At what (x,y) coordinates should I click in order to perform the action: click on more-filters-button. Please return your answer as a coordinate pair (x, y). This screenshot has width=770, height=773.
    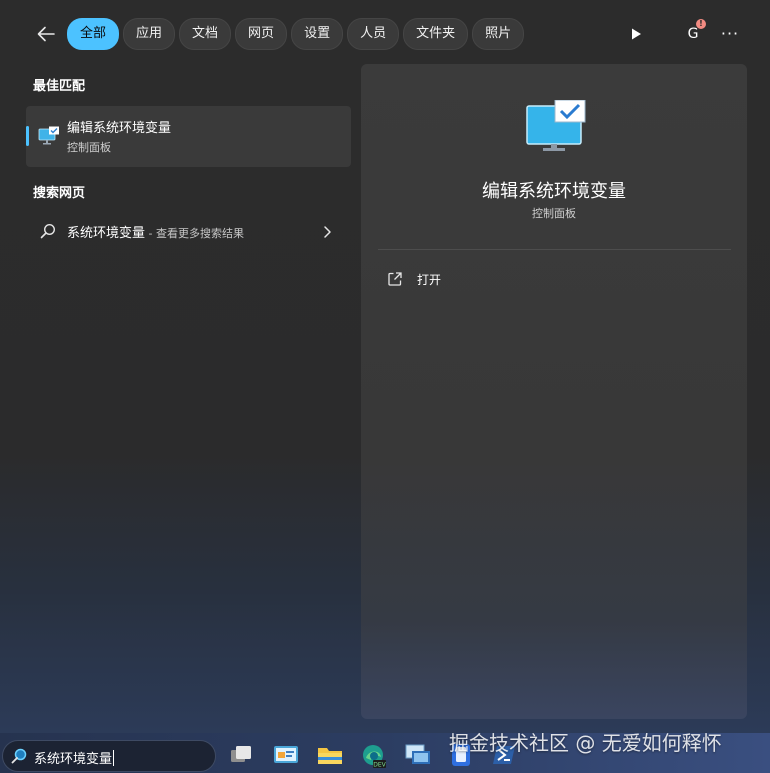
    Looking at the image, I should click on (636, 34).